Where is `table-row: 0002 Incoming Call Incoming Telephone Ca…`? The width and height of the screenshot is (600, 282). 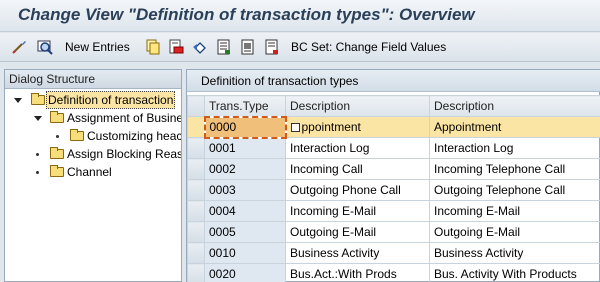 table-row: 0002 Incoming Call Incoming Telephone Ca… is located at coordinates (393, 169).